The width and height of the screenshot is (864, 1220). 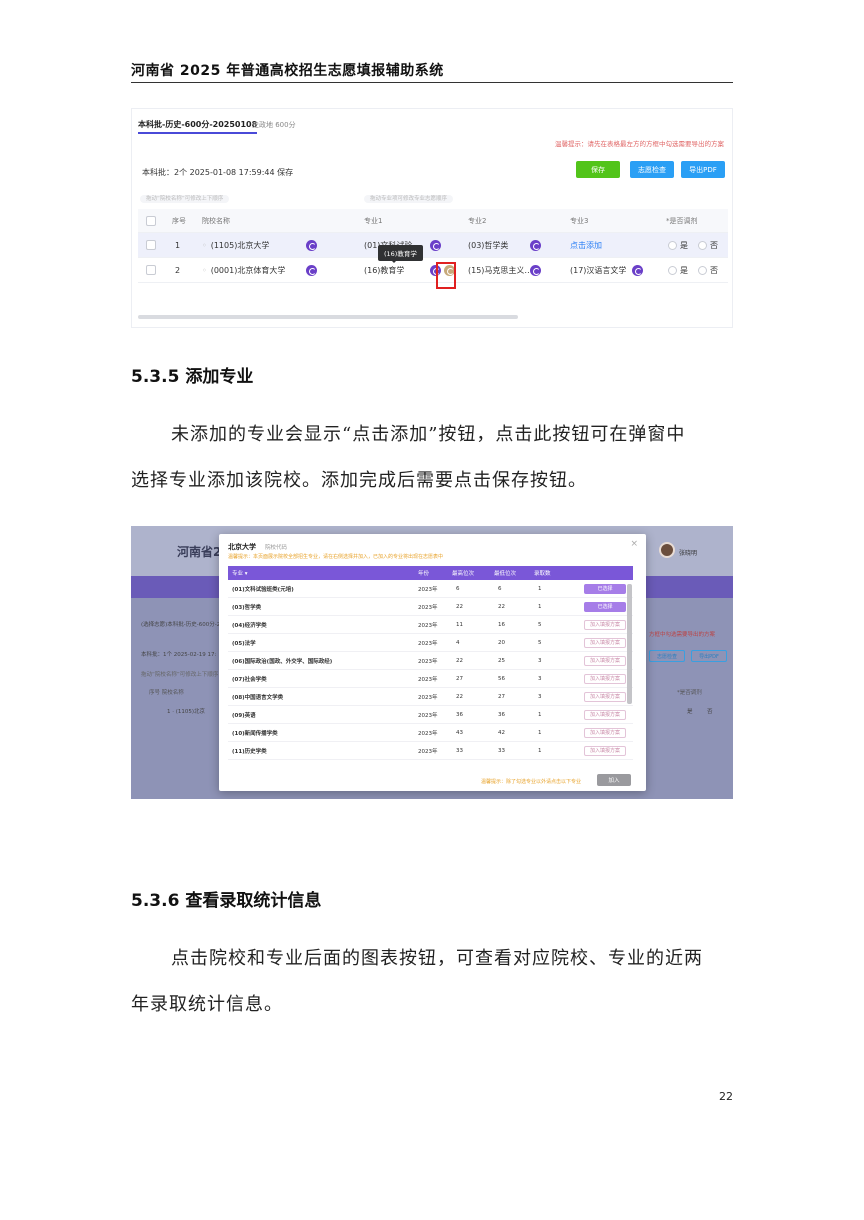 I want to click on add-major-link: 点击添加, so click(x=586, y=245).